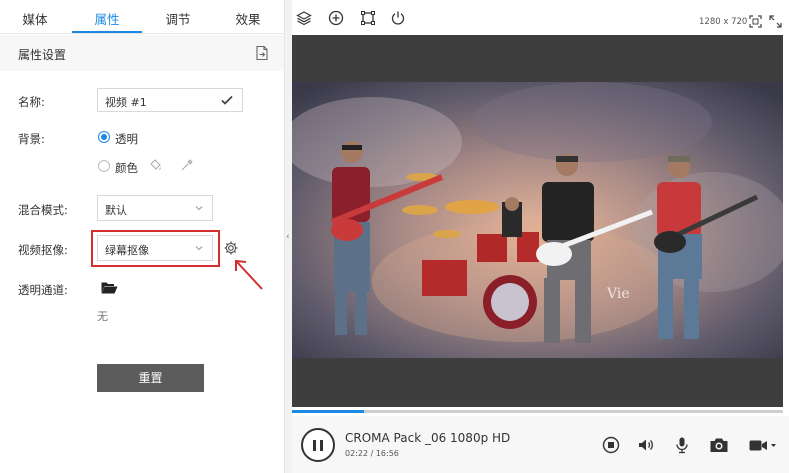  Describe the element at coordinates (43, 290) in the screenshot. I see `alpha-channel-label: 透明通道:` at that location.